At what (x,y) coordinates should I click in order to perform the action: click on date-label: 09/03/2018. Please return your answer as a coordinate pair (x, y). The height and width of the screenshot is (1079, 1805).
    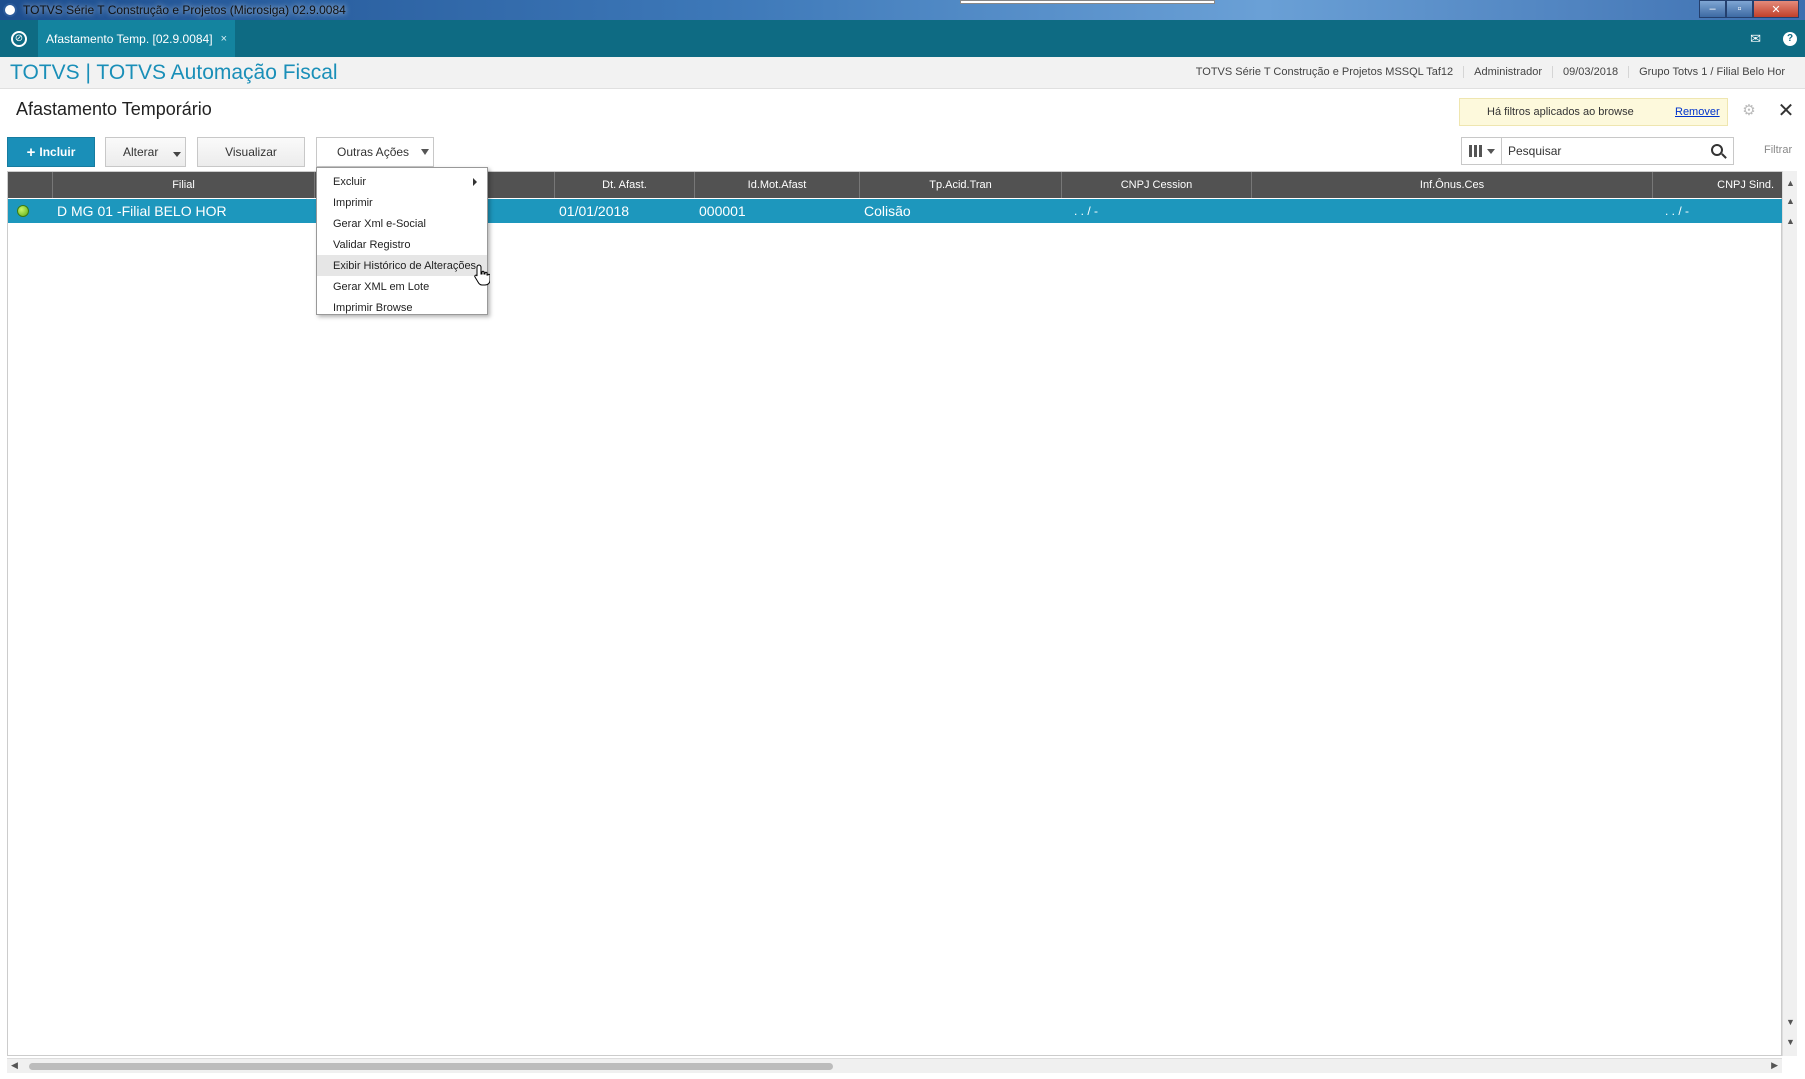
    Looking at the image, I should click on (1590, 72).